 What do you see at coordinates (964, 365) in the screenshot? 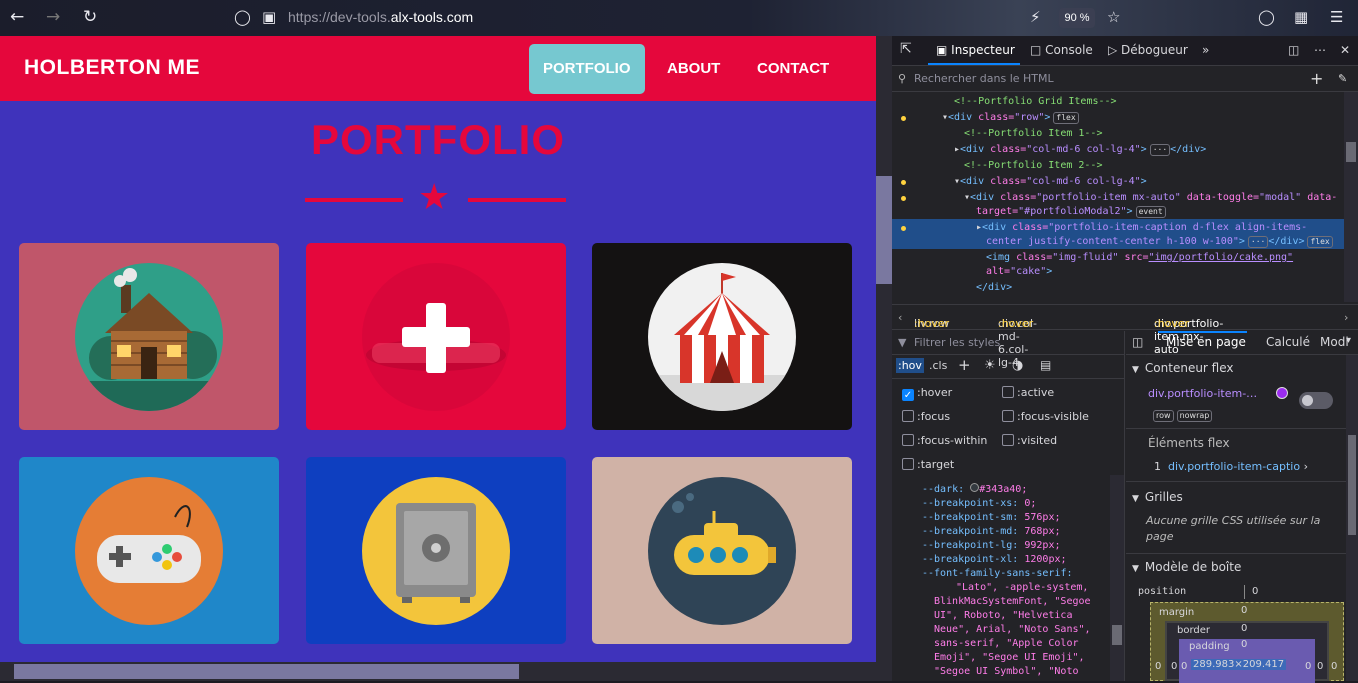
I see `add-rule-icon: +` at bounding box center [964, 365].